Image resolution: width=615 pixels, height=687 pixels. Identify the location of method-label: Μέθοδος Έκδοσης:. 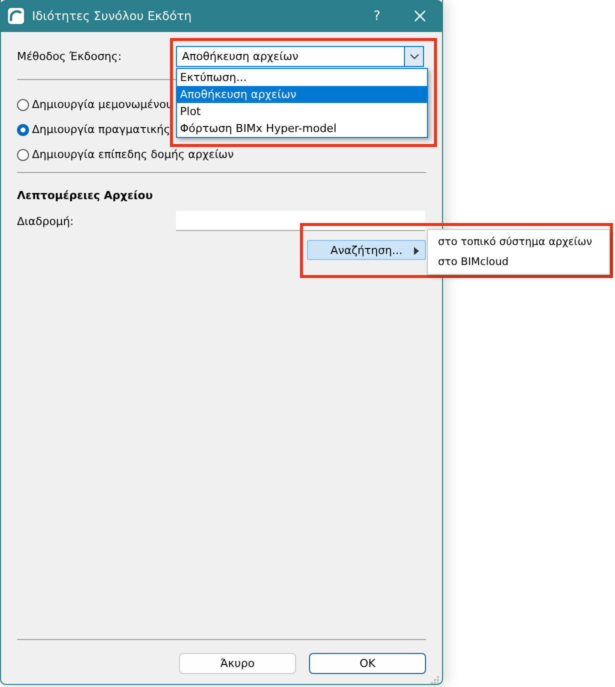
(70, 56).